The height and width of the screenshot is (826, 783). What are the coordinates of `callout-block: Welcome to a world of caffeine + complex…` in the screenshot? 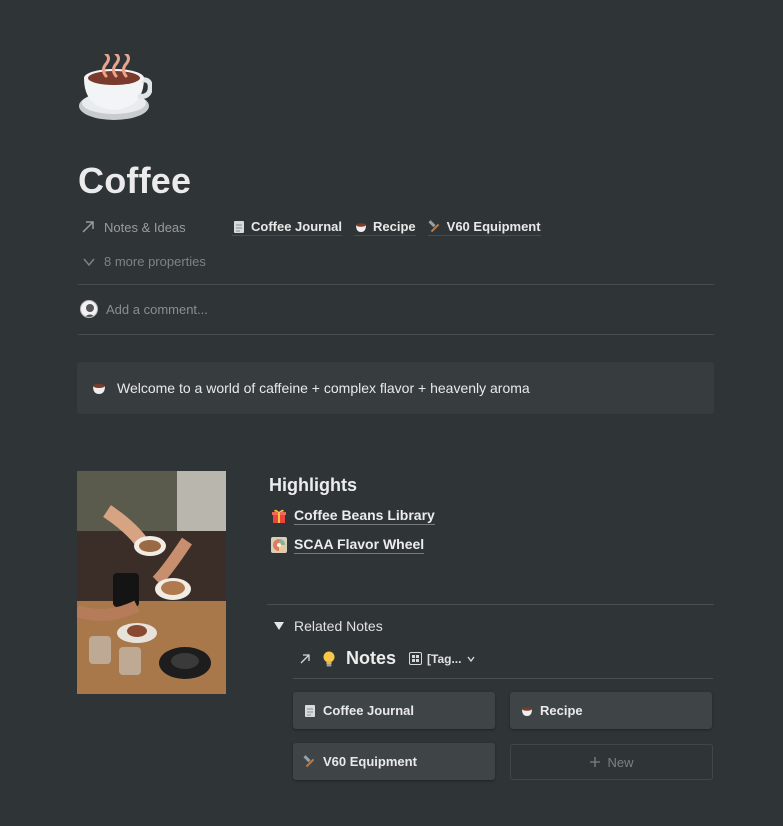 It's located at (395, 388).